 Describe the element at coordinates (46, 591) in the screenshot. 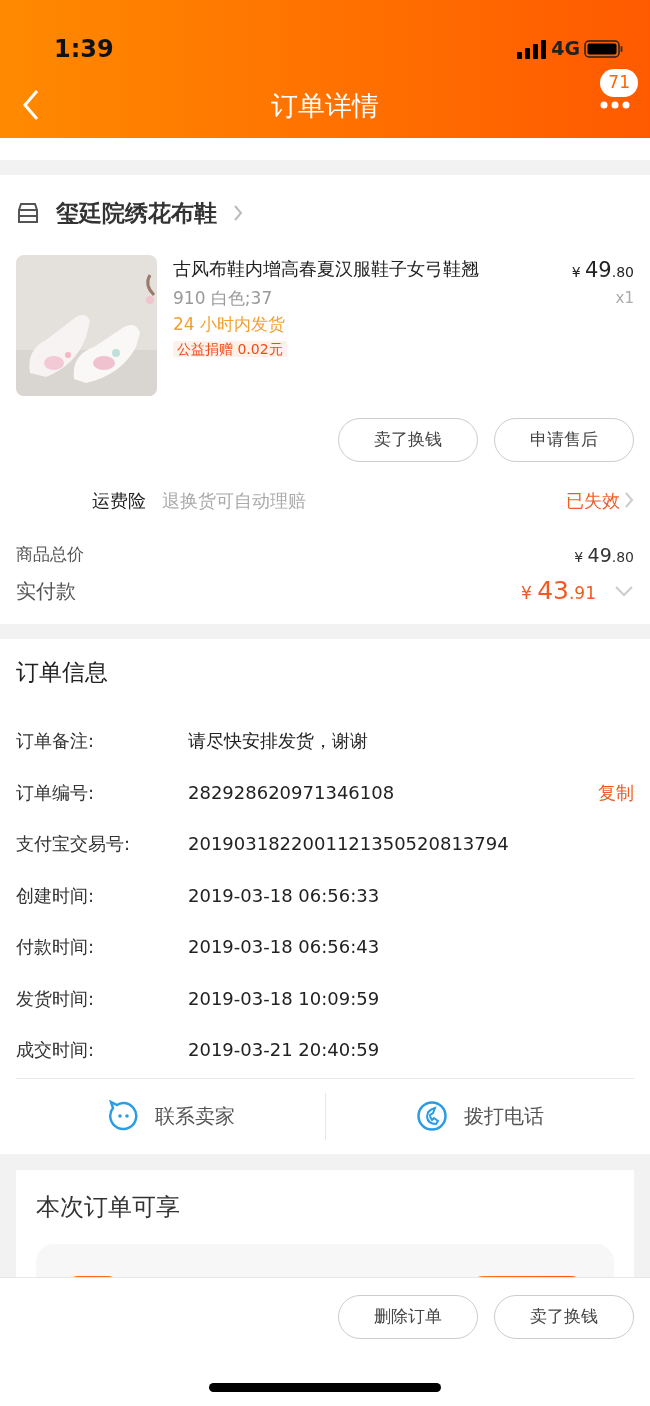

I see `total-label: 实付款` at that location.